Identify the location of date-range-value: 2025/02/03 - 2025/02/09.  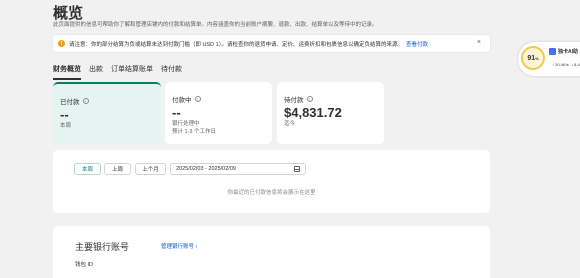
(206, 169).